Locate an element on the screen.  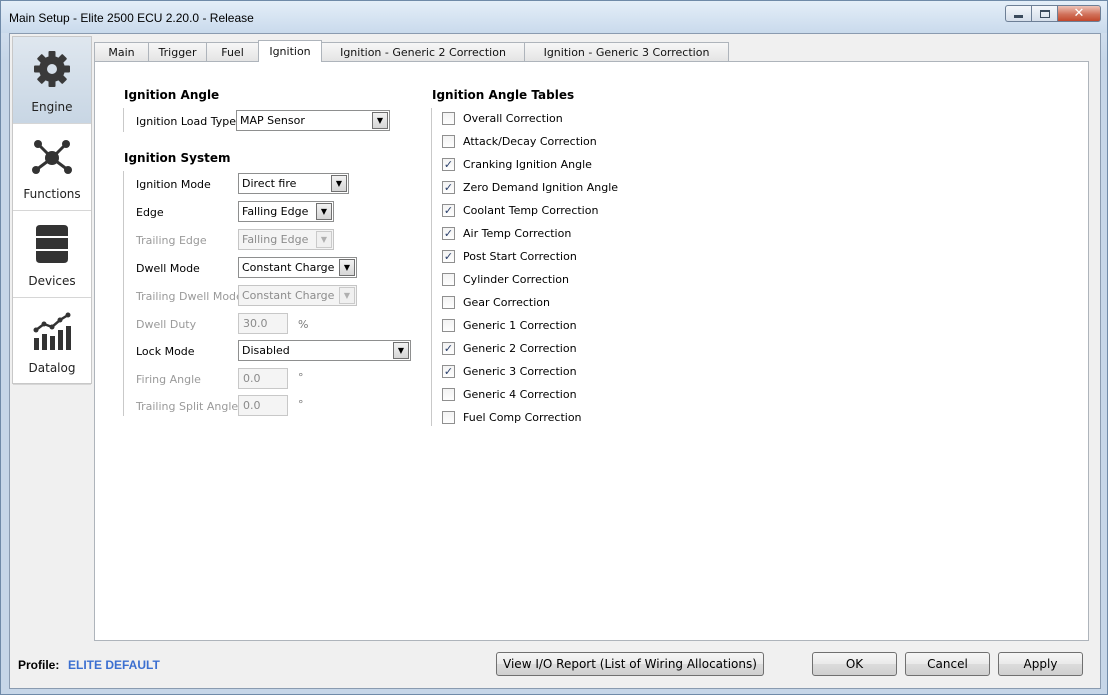
table-checkbox-row: Overall Correction is located at coordinates (502, 118).